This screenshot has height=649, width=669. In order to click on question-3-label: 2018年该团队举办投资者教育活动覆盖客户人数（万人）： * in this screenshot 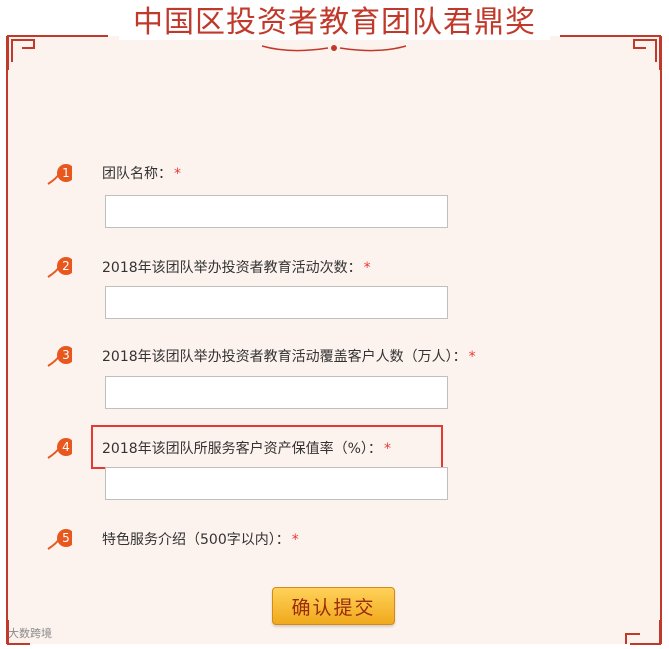, I will do `click(289, 356)`.